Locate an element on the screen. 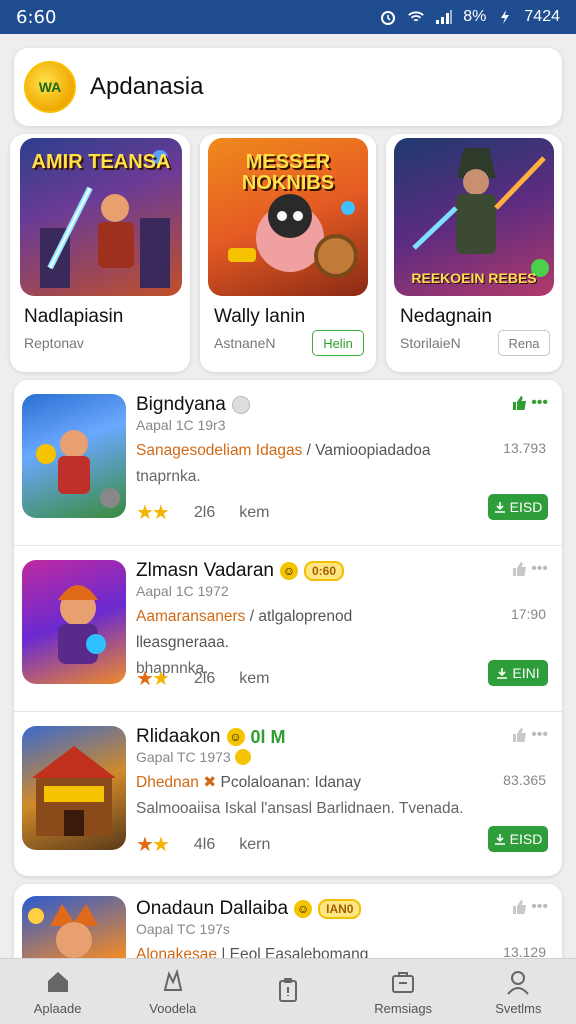  app-description-text: Pcolaloanan: Idanay is located at coordinates (290, 782).